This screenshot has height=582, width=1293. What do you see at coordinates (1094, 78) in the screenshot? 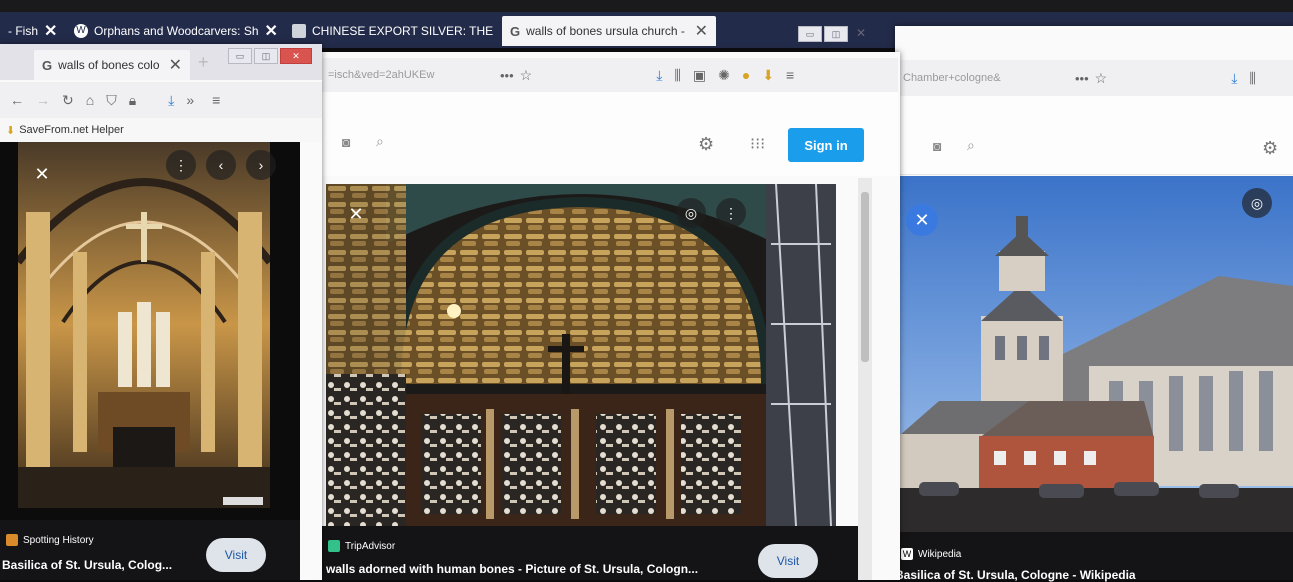
I see `toolbar-right: Chamber+cologne& ••• ☆ ⤓ ⫼` at bounding box center [1094, 78].